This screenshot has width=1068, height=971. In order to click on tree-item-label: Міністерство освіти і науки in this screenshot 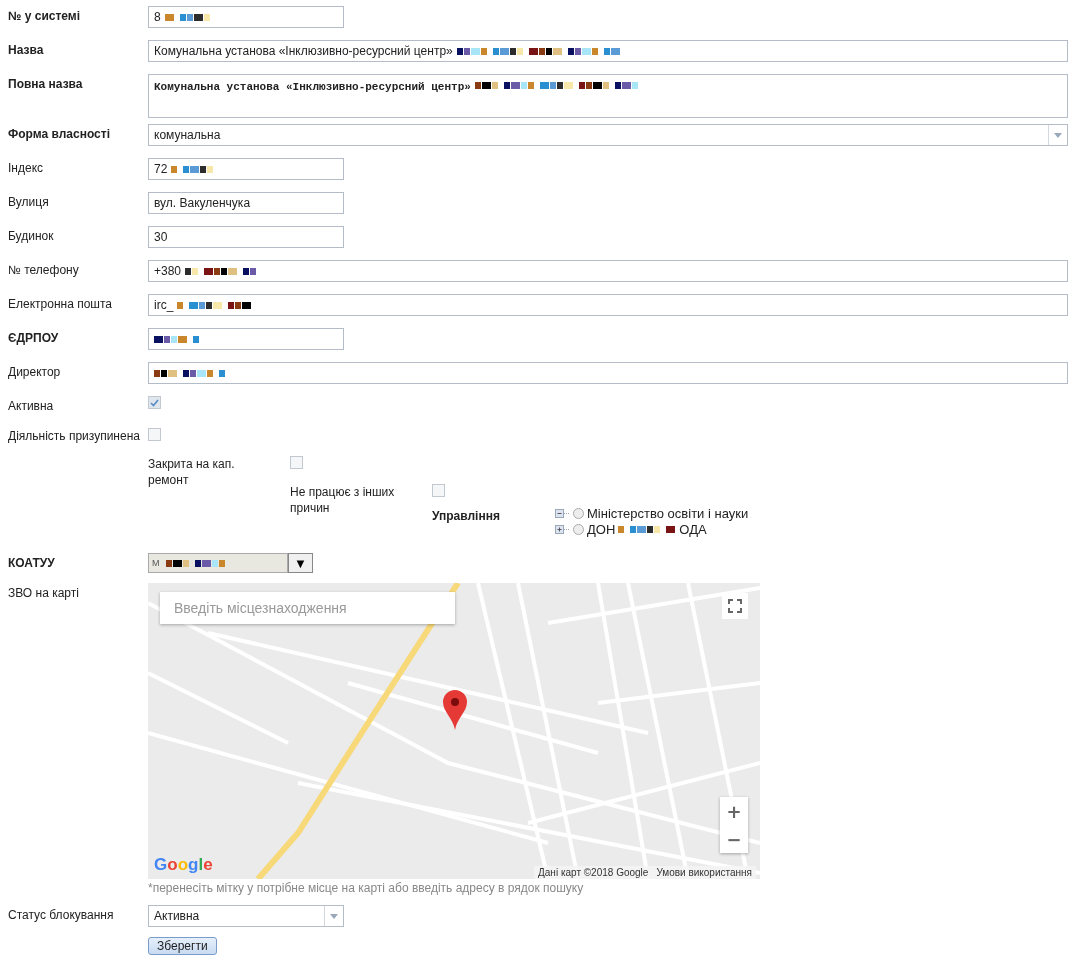, I will do `click(668, 513)`.